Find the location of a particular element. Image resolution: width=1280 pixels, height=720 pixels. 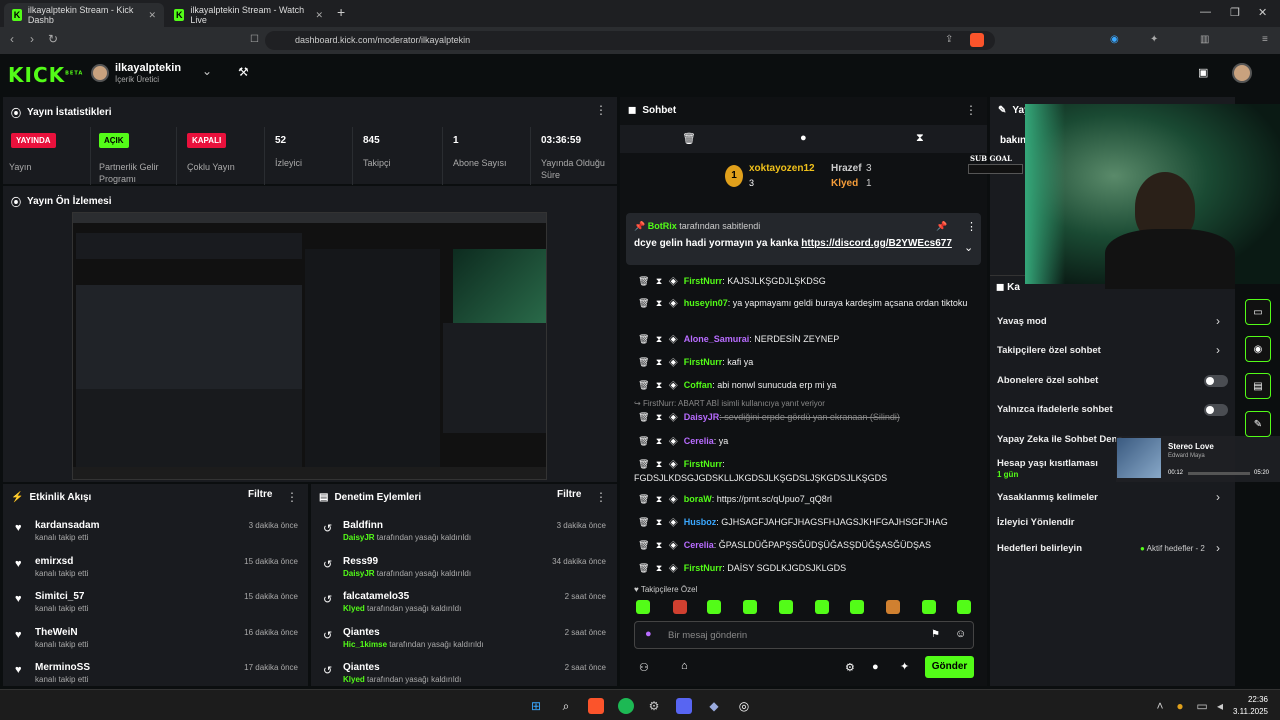

chat-input: ● Bir mesaj gönderin ⚑ ☺ is located at coordinates (804, 635).